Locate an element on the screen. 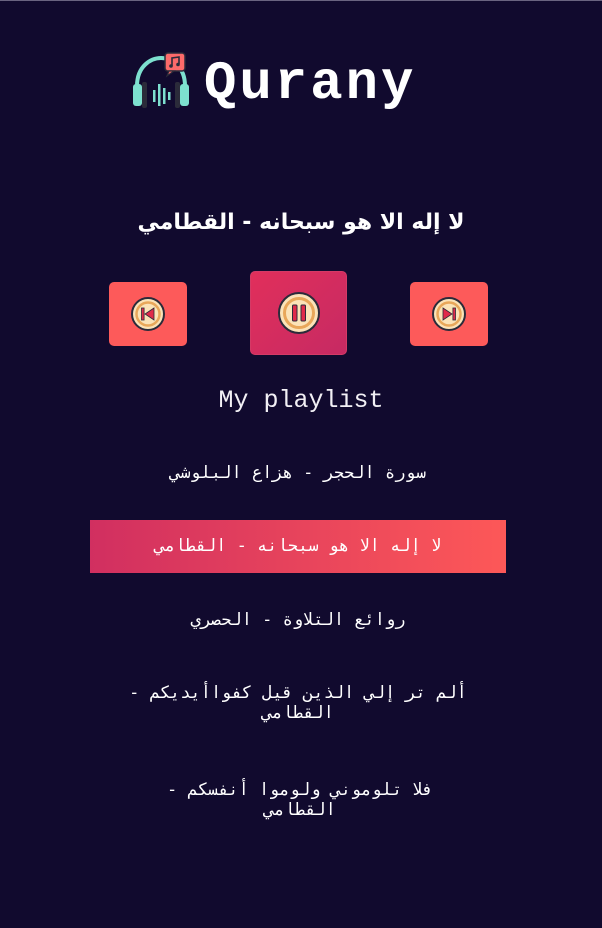  playlist-item-active: لا إله الا هو سبحانه - القطامي is located at coordinates (298, 546).